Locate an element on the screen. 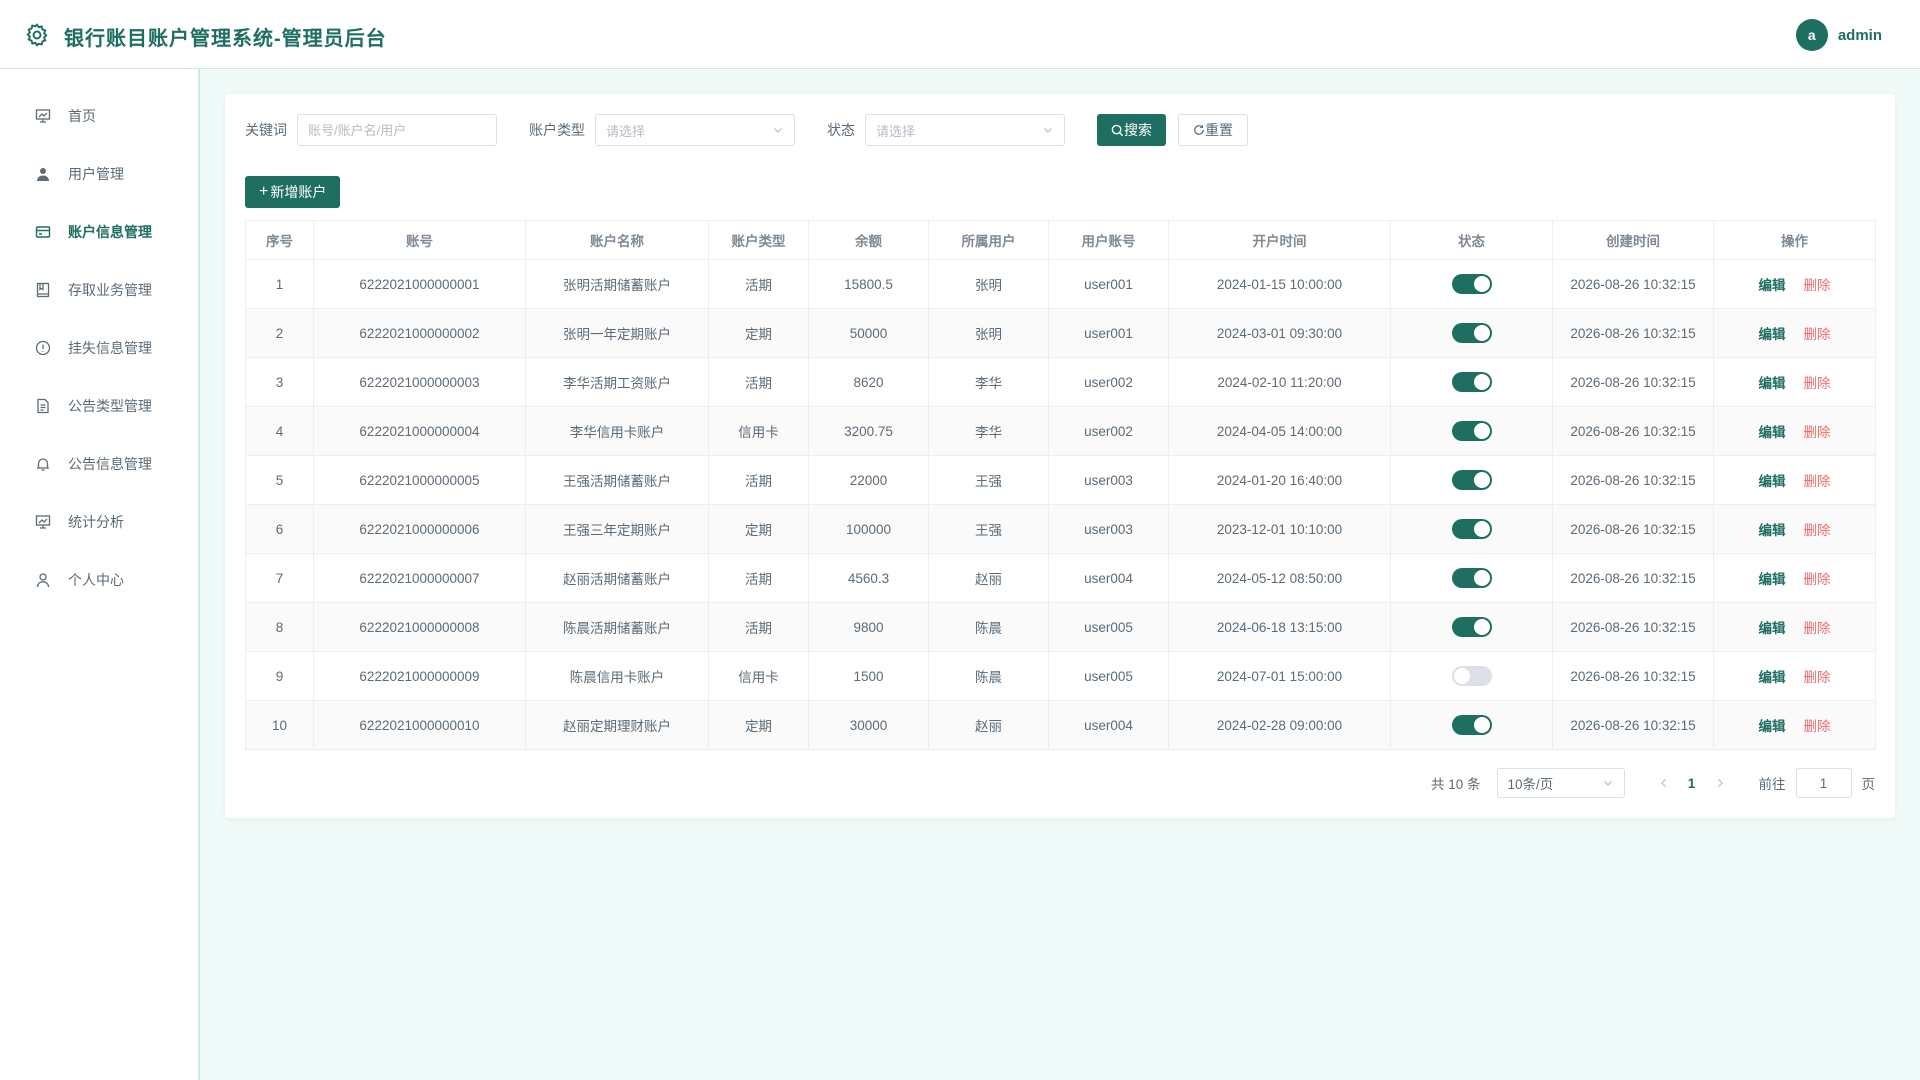  sidebar-item-users: 用户管理 is located at coordinates (99, 174).